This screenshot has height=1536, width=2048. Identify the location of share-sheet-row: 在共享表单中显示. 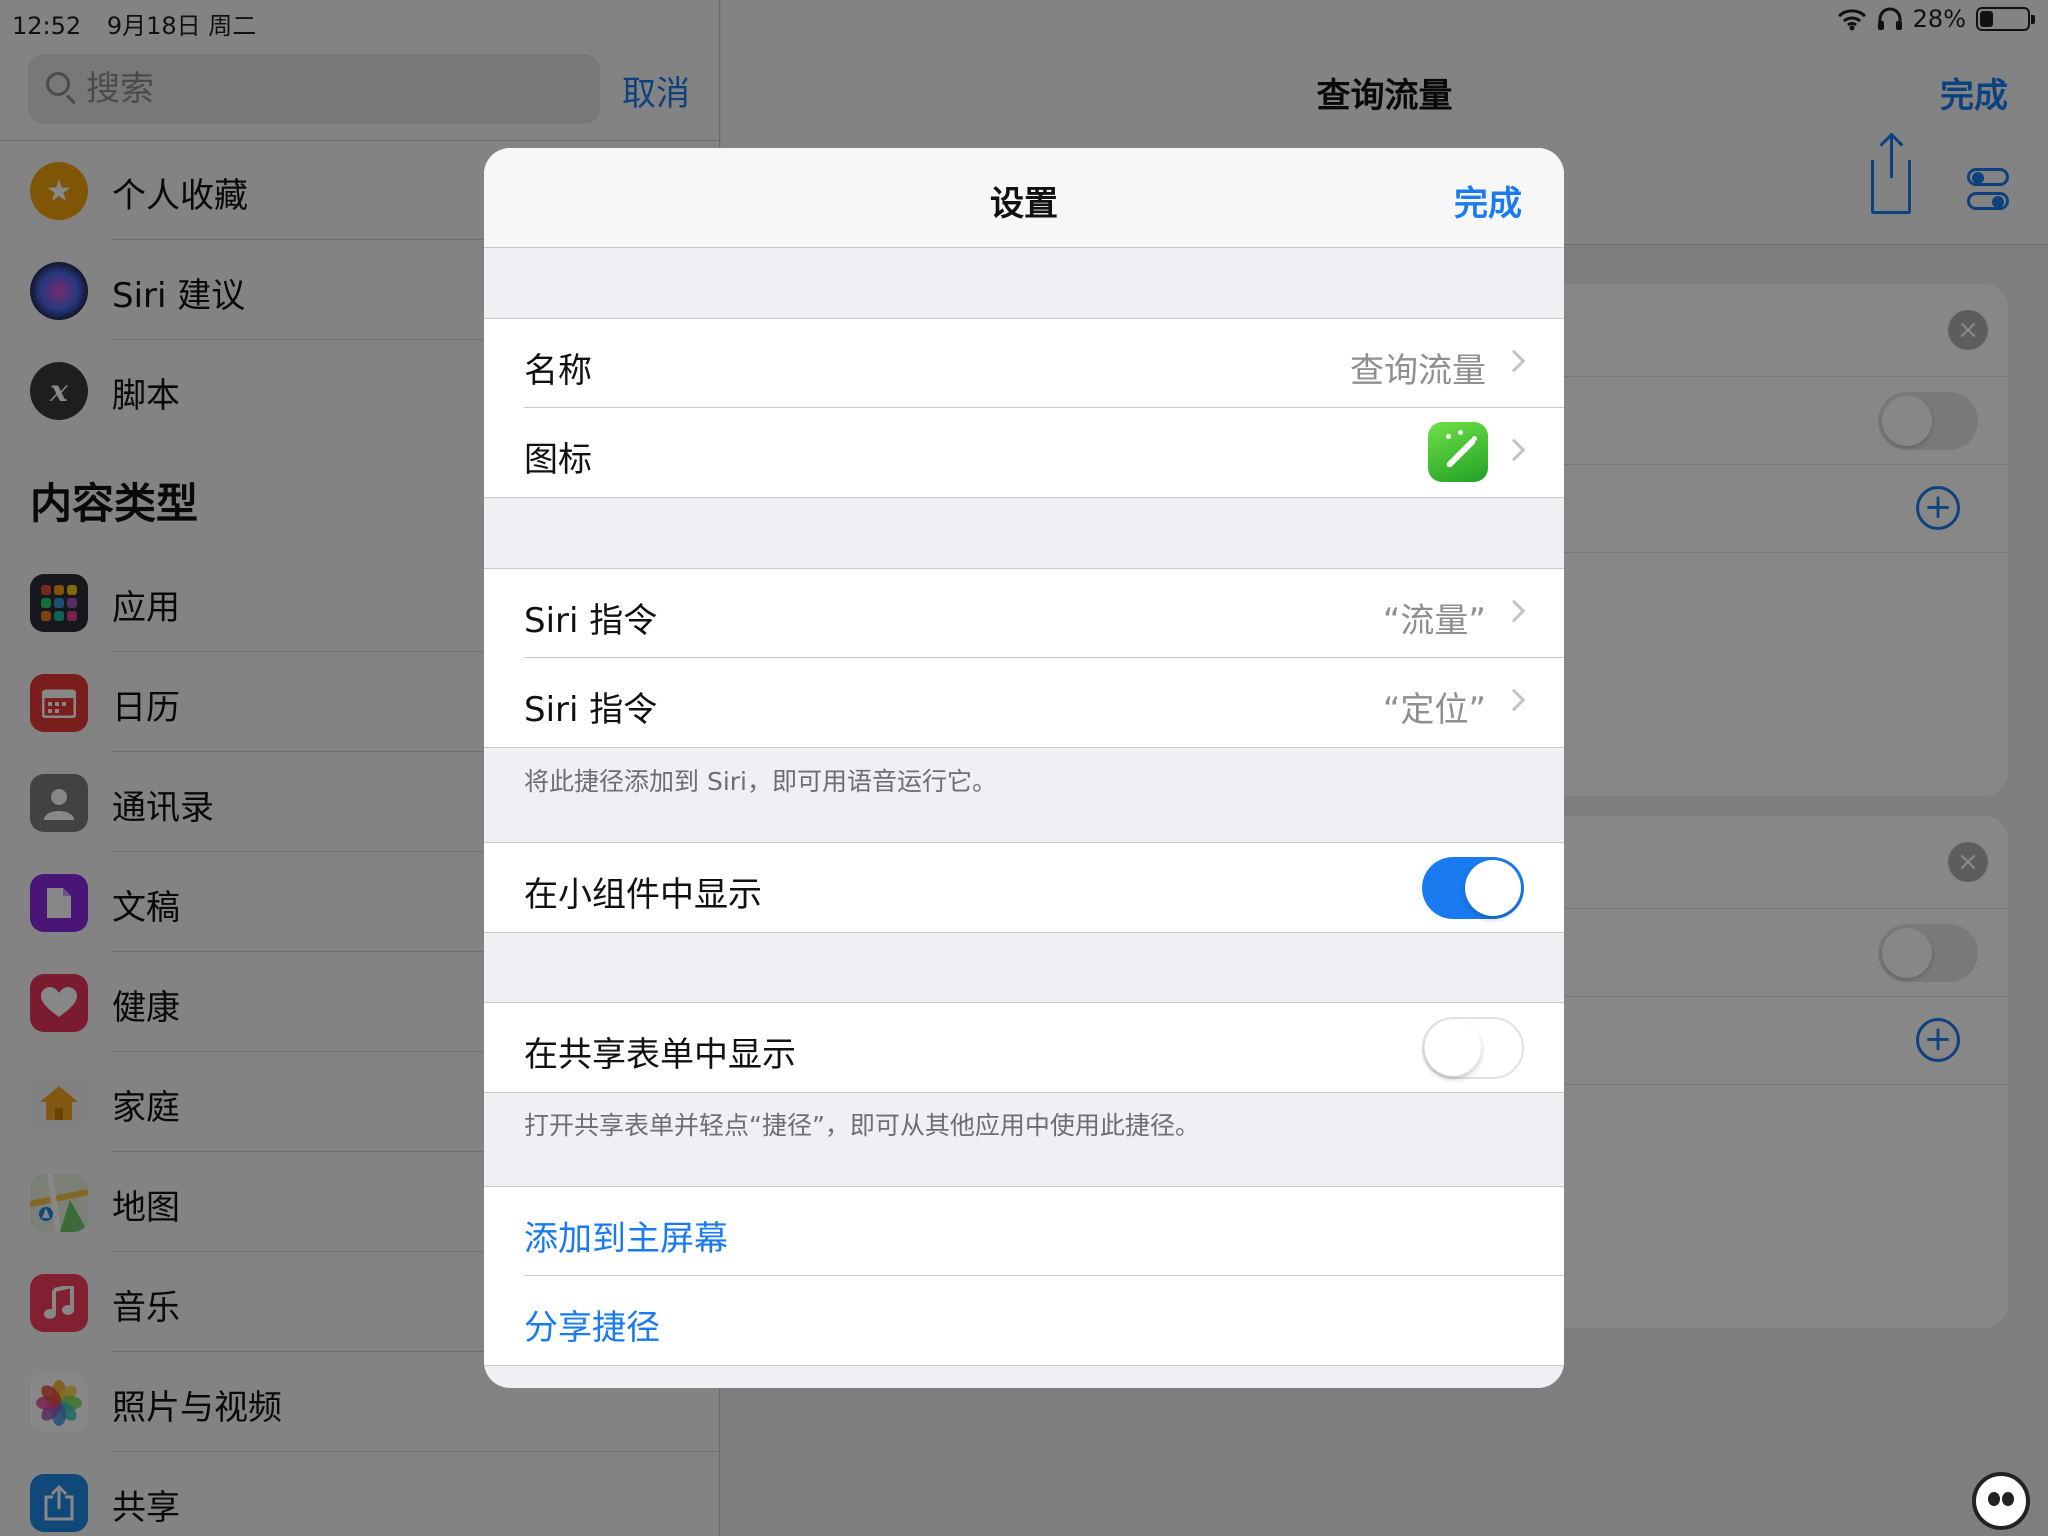
(1024, 1047).